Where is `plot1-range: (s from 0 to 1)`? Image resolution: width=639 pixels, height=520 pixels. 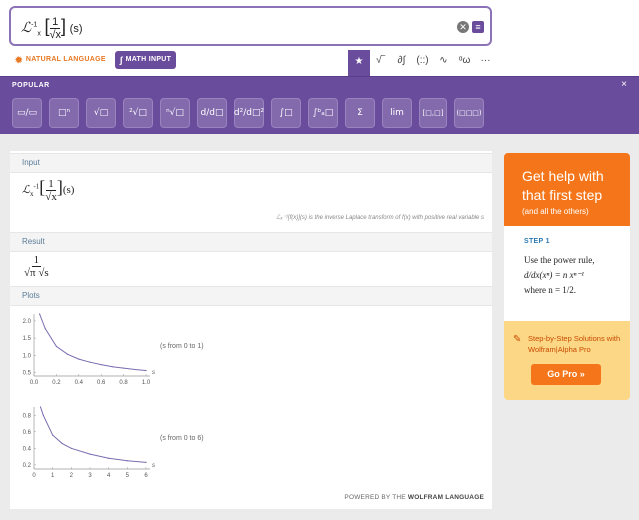 plot1-range: (s from 0 to 1) is located at coordinates (182, 346).